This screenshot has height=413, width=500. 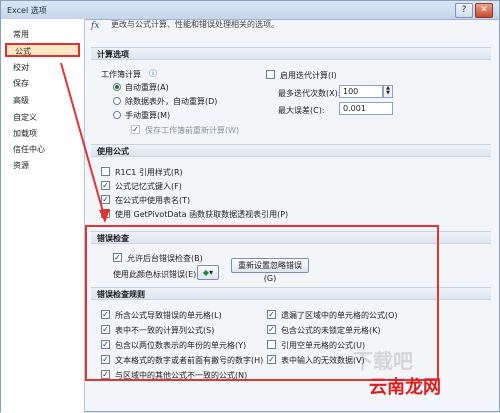 What do you see at coordinates (85, 142) in the screenshot?
I see `annotation-arrow` at bounding box center [85, 142].